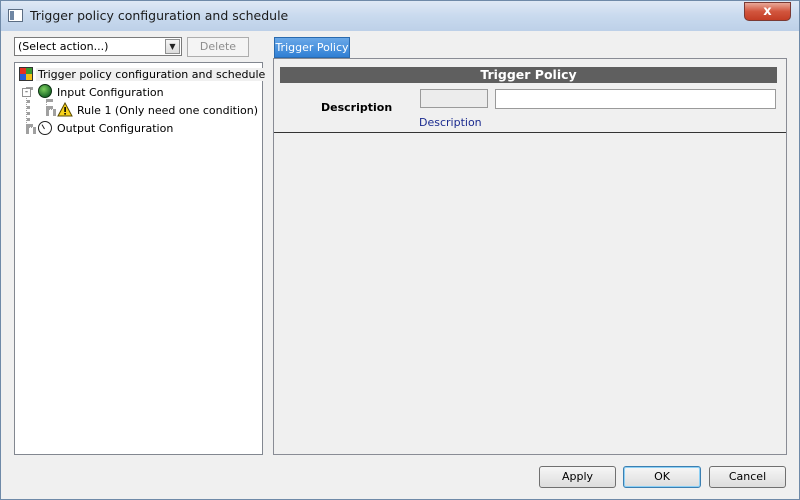  I want to click on tree-item-output-configuration: Output Configuration, so click(115, 128).